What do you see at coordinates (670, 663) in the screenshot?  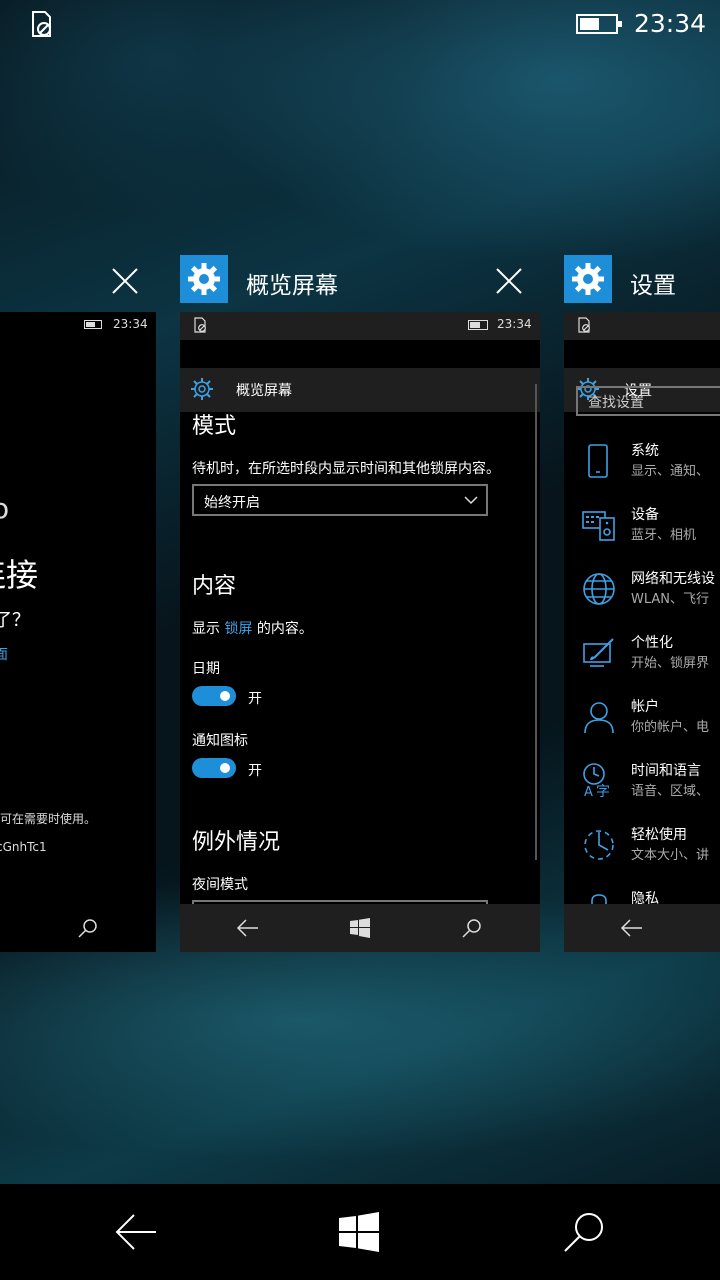 I see `settings-item-sub: 开始、锁屏界` at bounding box center [670, 663].